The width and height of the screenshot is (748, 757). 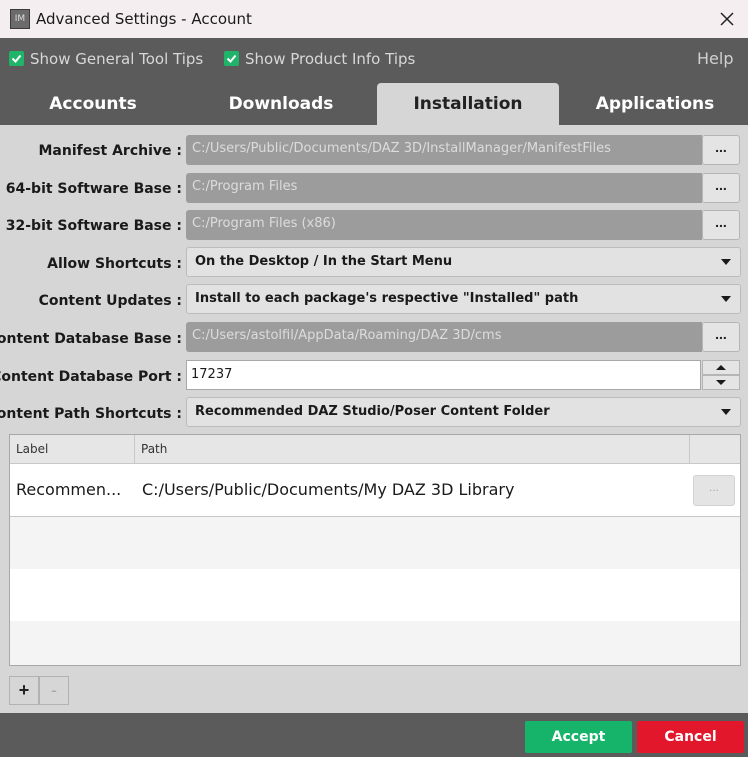 What do you see at coordinates (91, 377) in the screenshot?
I see `content-db-port-label: Content Database Port :` at bounding box center [91, 377].